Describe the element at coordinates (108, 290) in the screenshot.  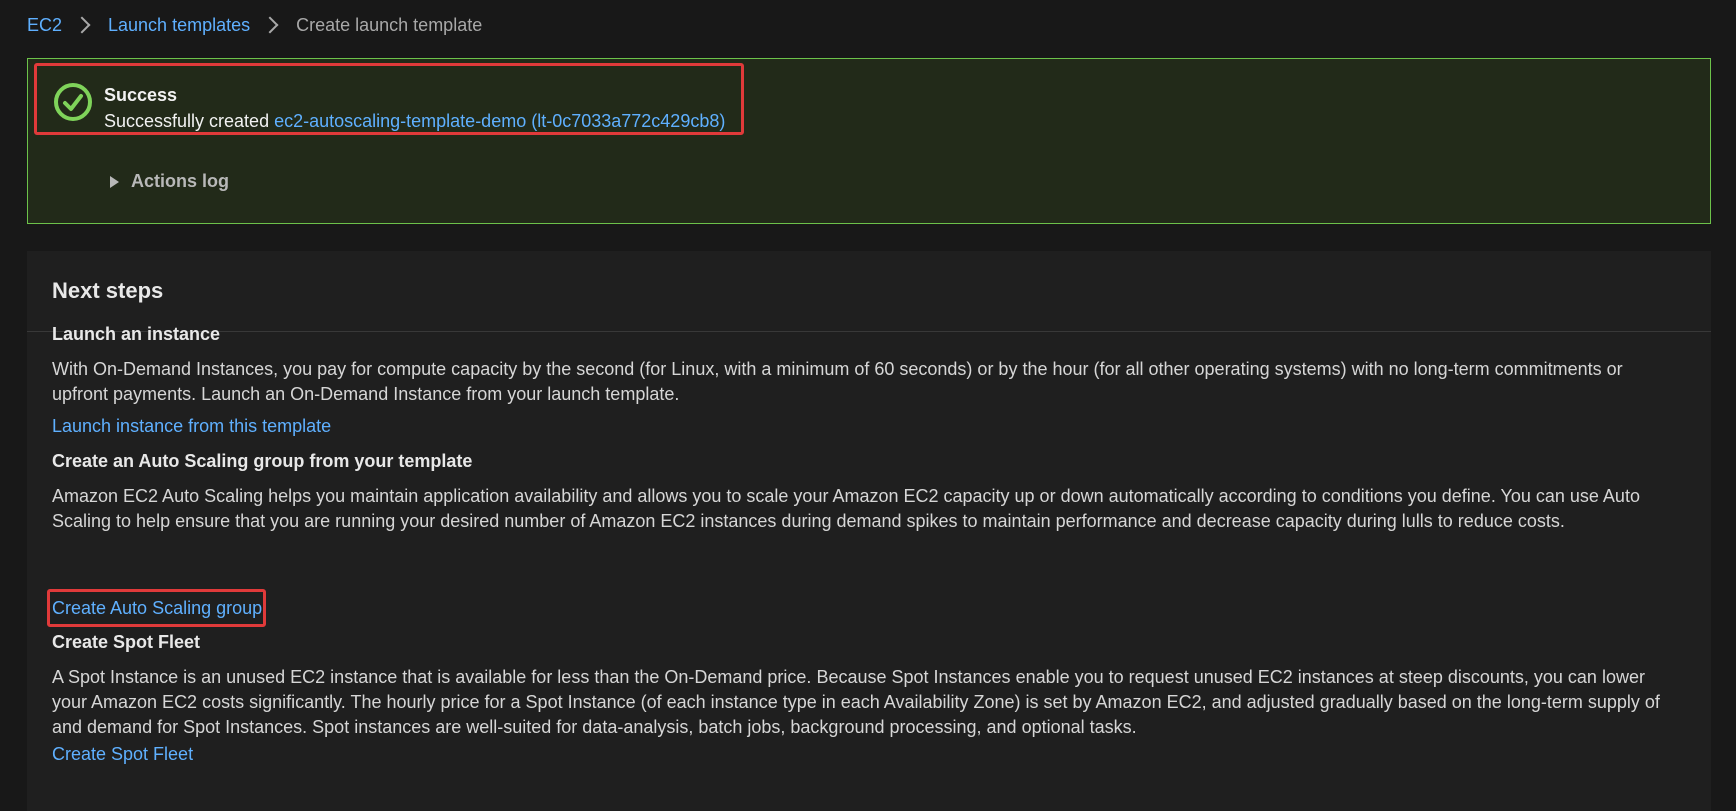
I see `next-steps-title: Next steps` at that location.